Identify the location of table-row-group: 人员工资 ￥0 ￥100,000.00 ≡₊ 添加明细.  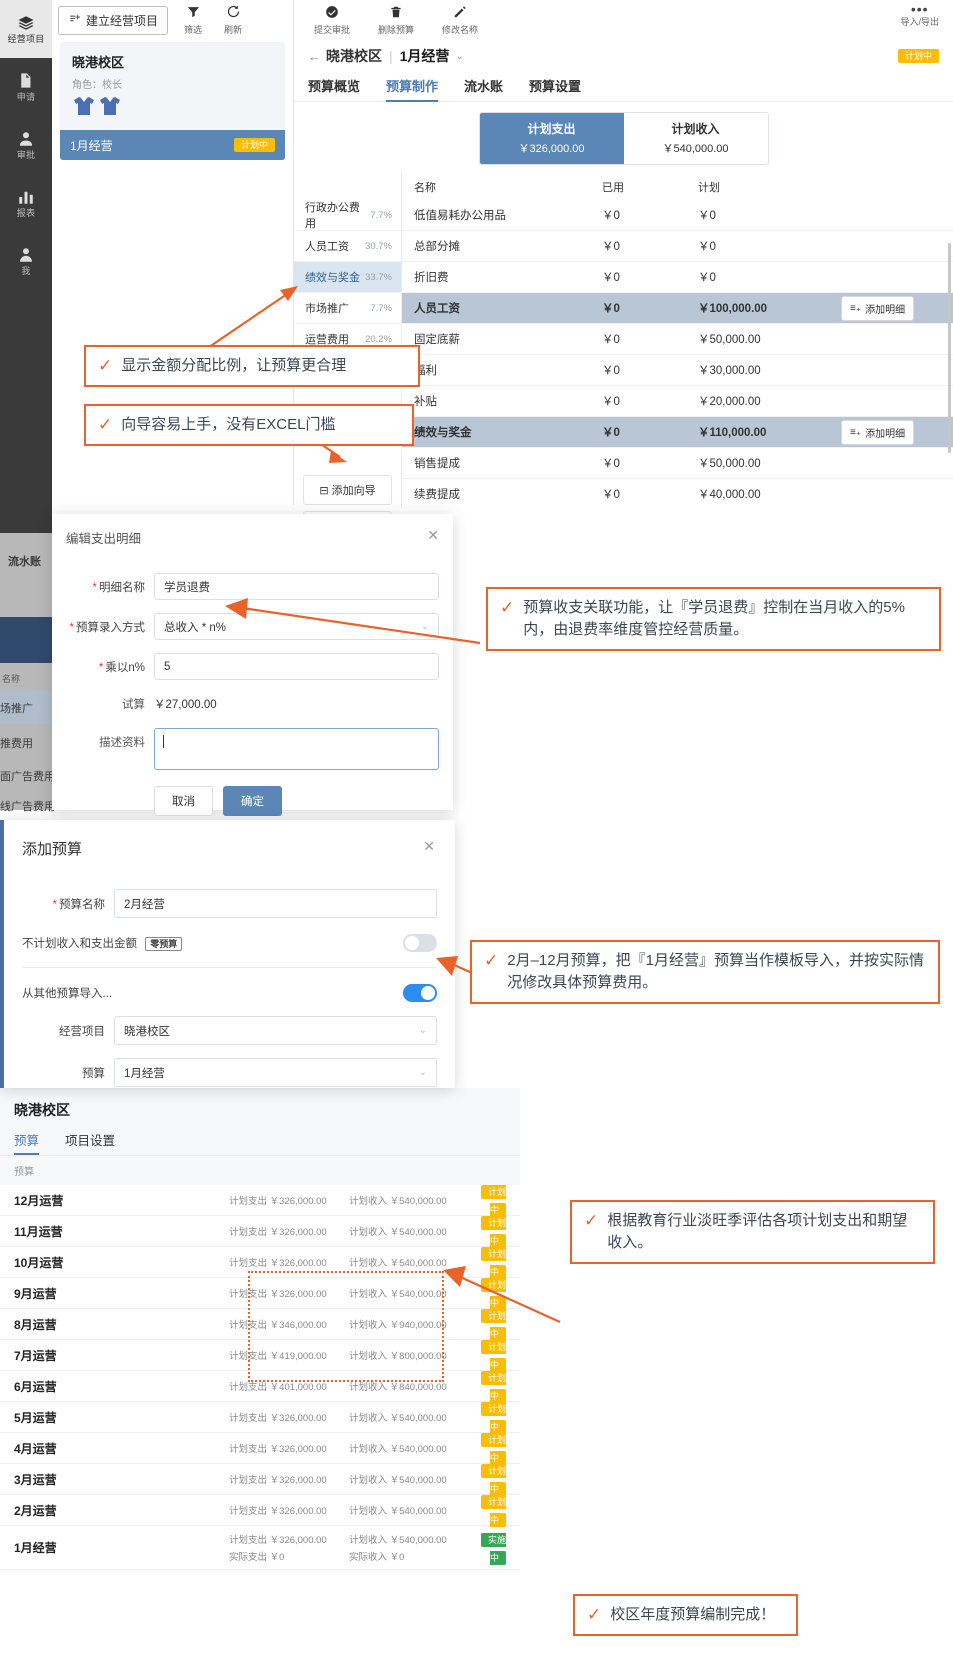
(677, 308).